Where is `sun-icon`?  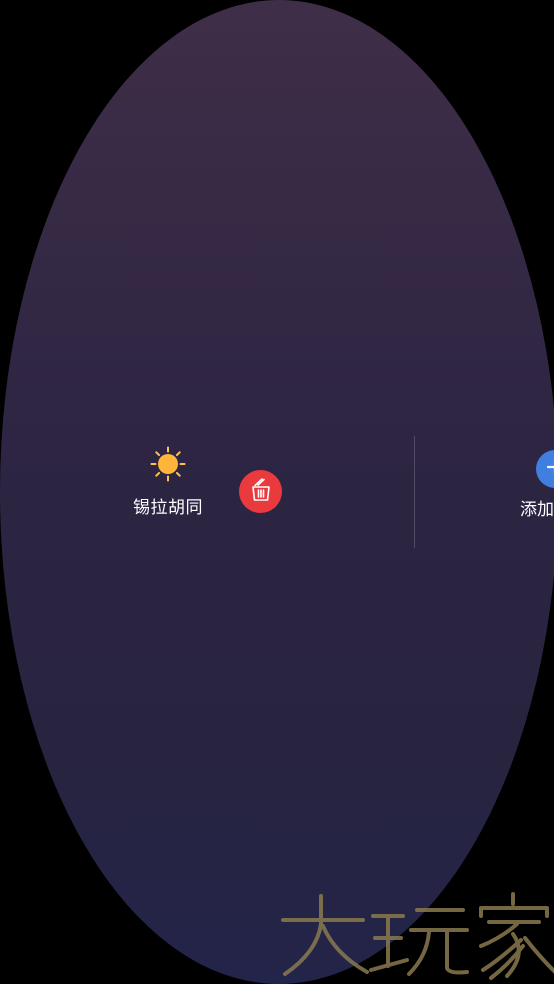
sun-icon is located at coordinates (168, 464).